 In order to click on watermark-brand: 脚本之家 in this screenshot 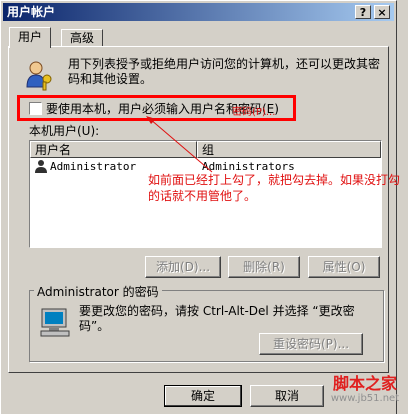, I will do `click(364, 383)`.